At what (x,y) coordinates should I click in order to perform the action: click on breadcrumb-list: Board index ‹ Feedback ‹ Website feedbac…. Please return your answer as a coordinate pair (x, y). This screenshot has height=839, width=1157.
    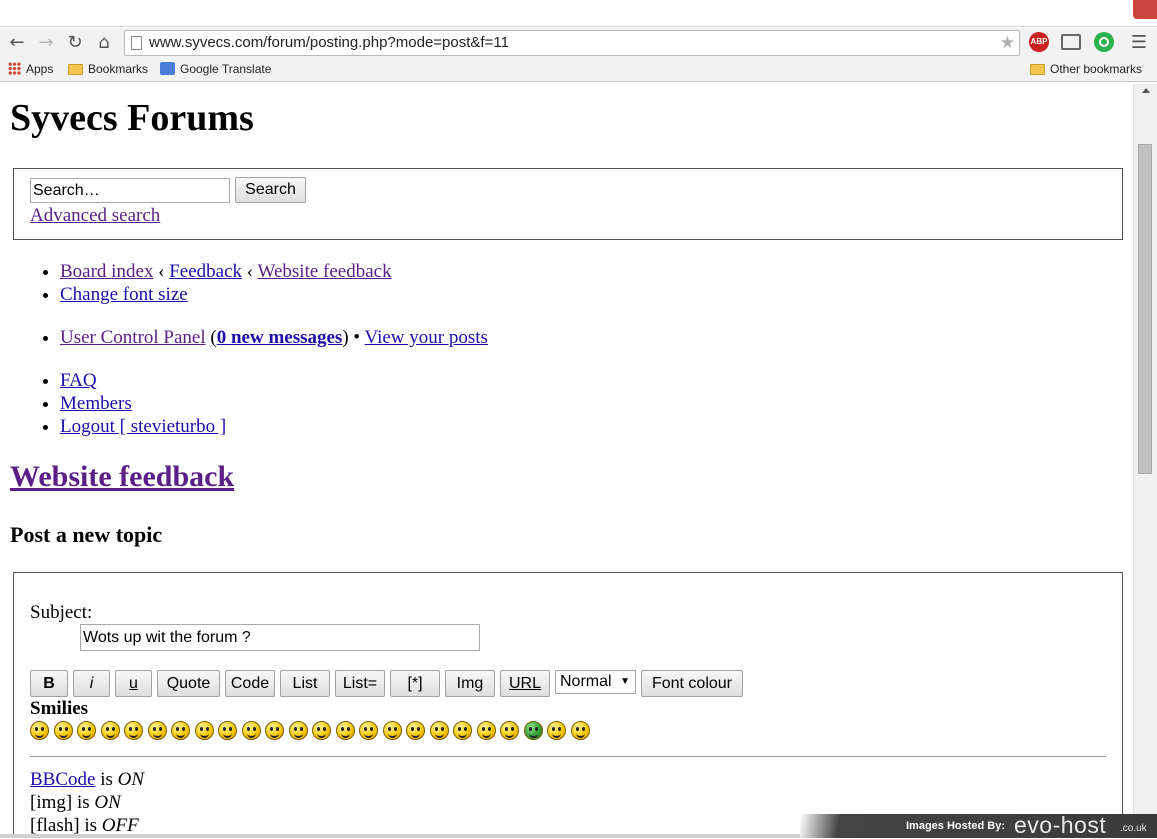
    Looking at the image, I should click on (196, 283).